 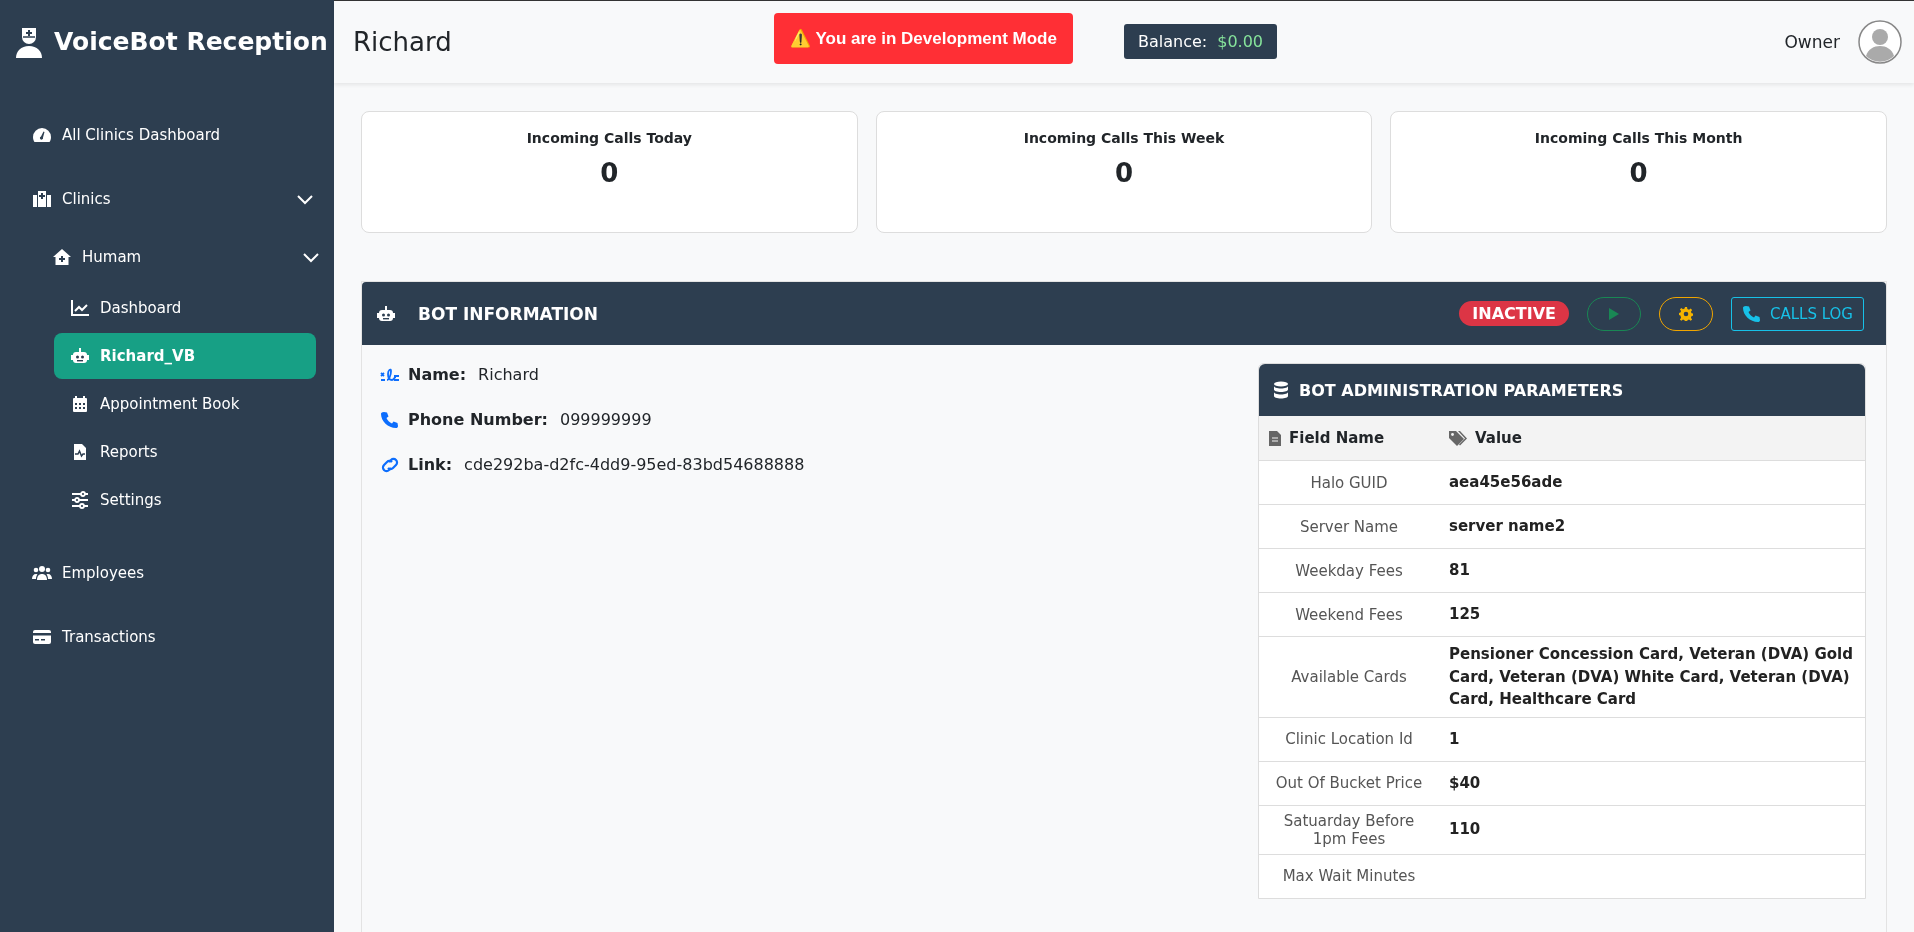 I want to click on table-cell: 1, so click(x=1652, y=739).